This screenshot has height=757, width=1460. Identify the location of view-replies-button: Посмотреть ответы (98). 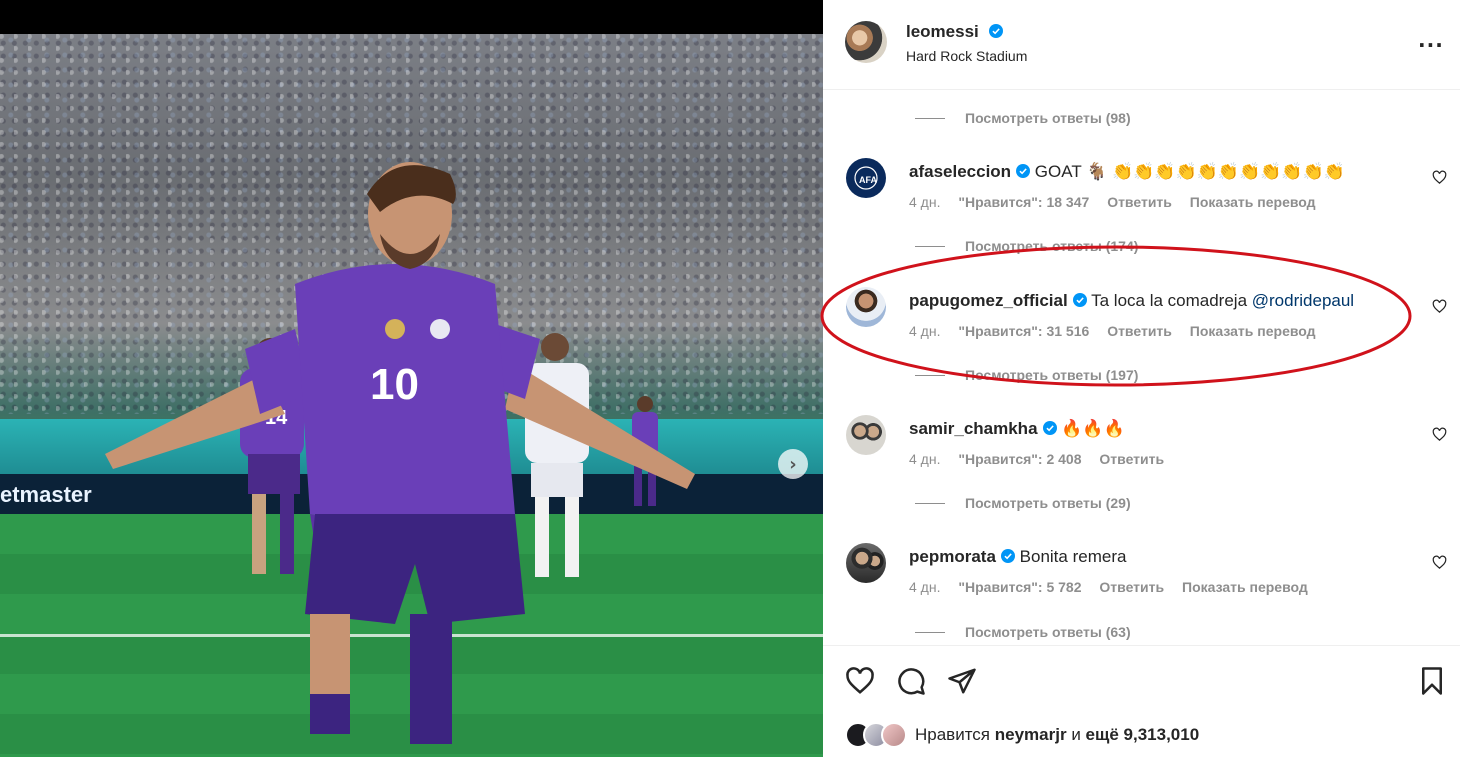
(1023, 118).